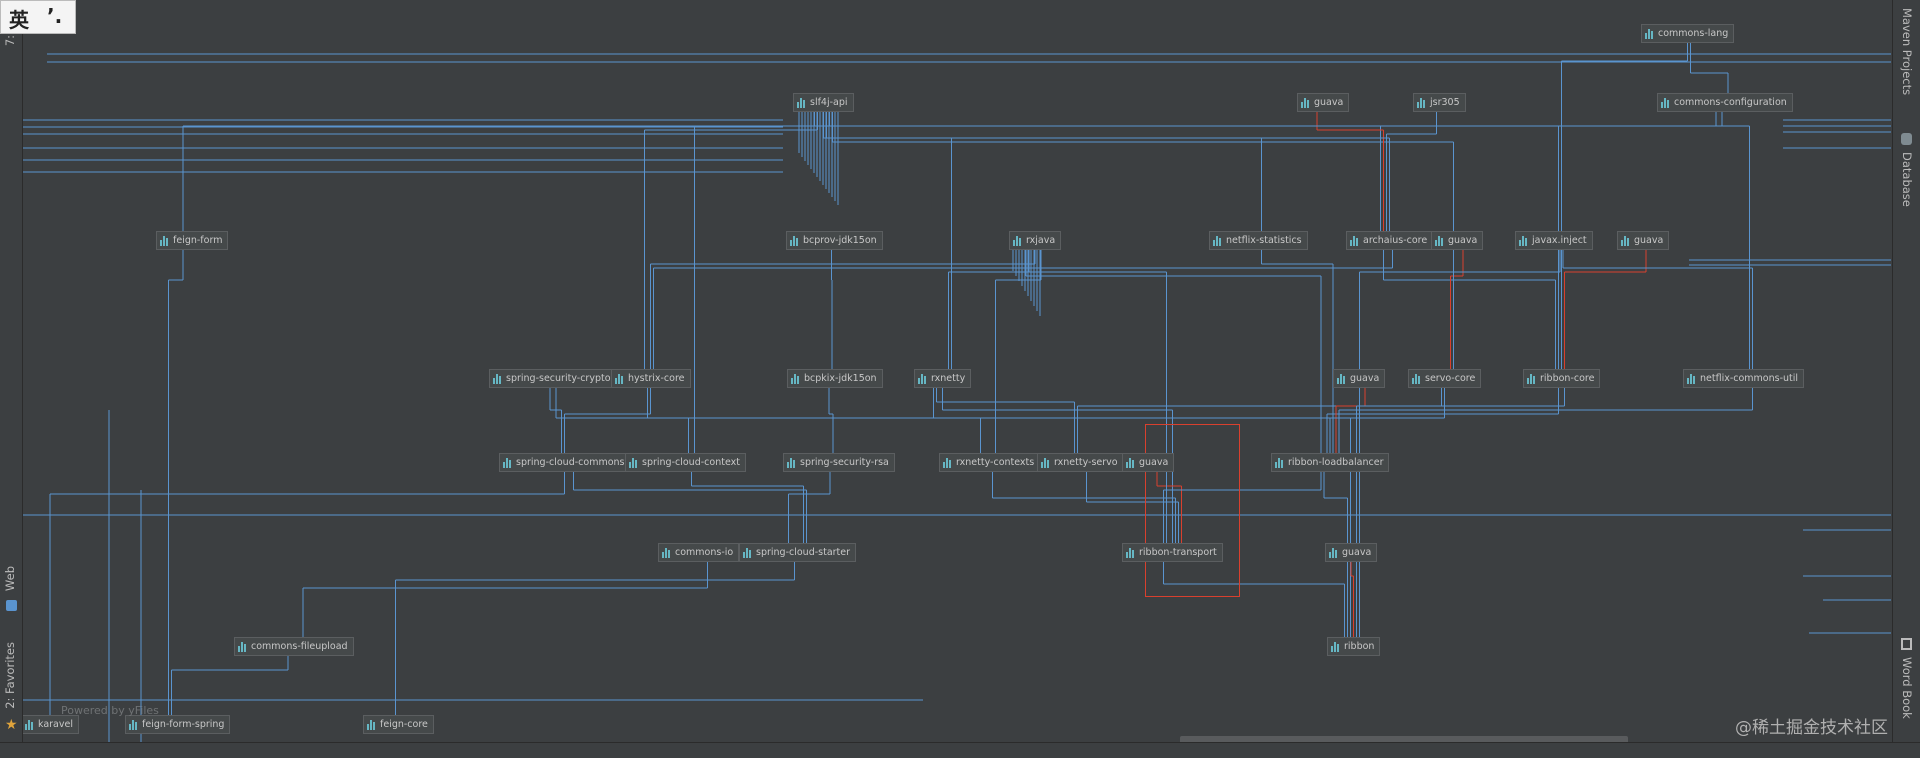 This screenshot has height=758, width=1920. I want to click on node-label: bcprov-jdk15on, so click(840, 240).